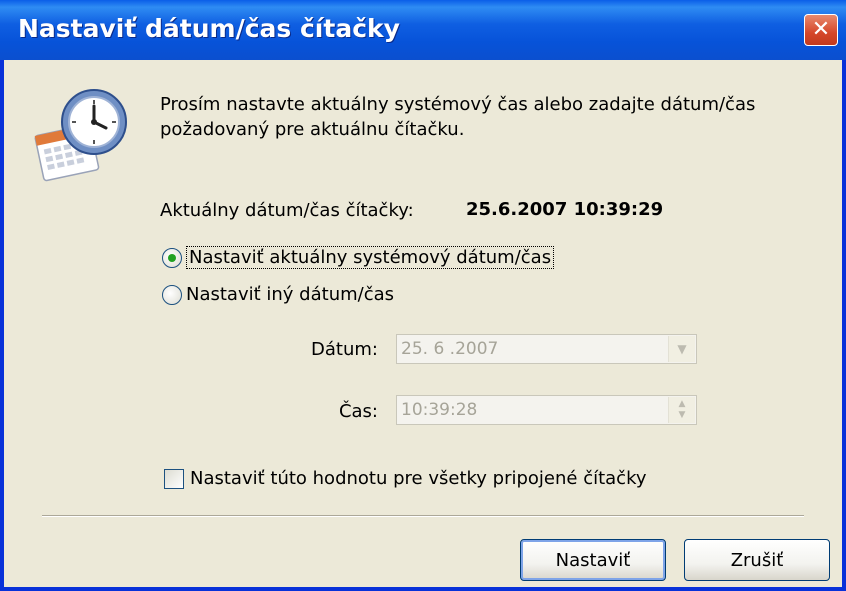  I want to click on checkbox, so click(174, 478).